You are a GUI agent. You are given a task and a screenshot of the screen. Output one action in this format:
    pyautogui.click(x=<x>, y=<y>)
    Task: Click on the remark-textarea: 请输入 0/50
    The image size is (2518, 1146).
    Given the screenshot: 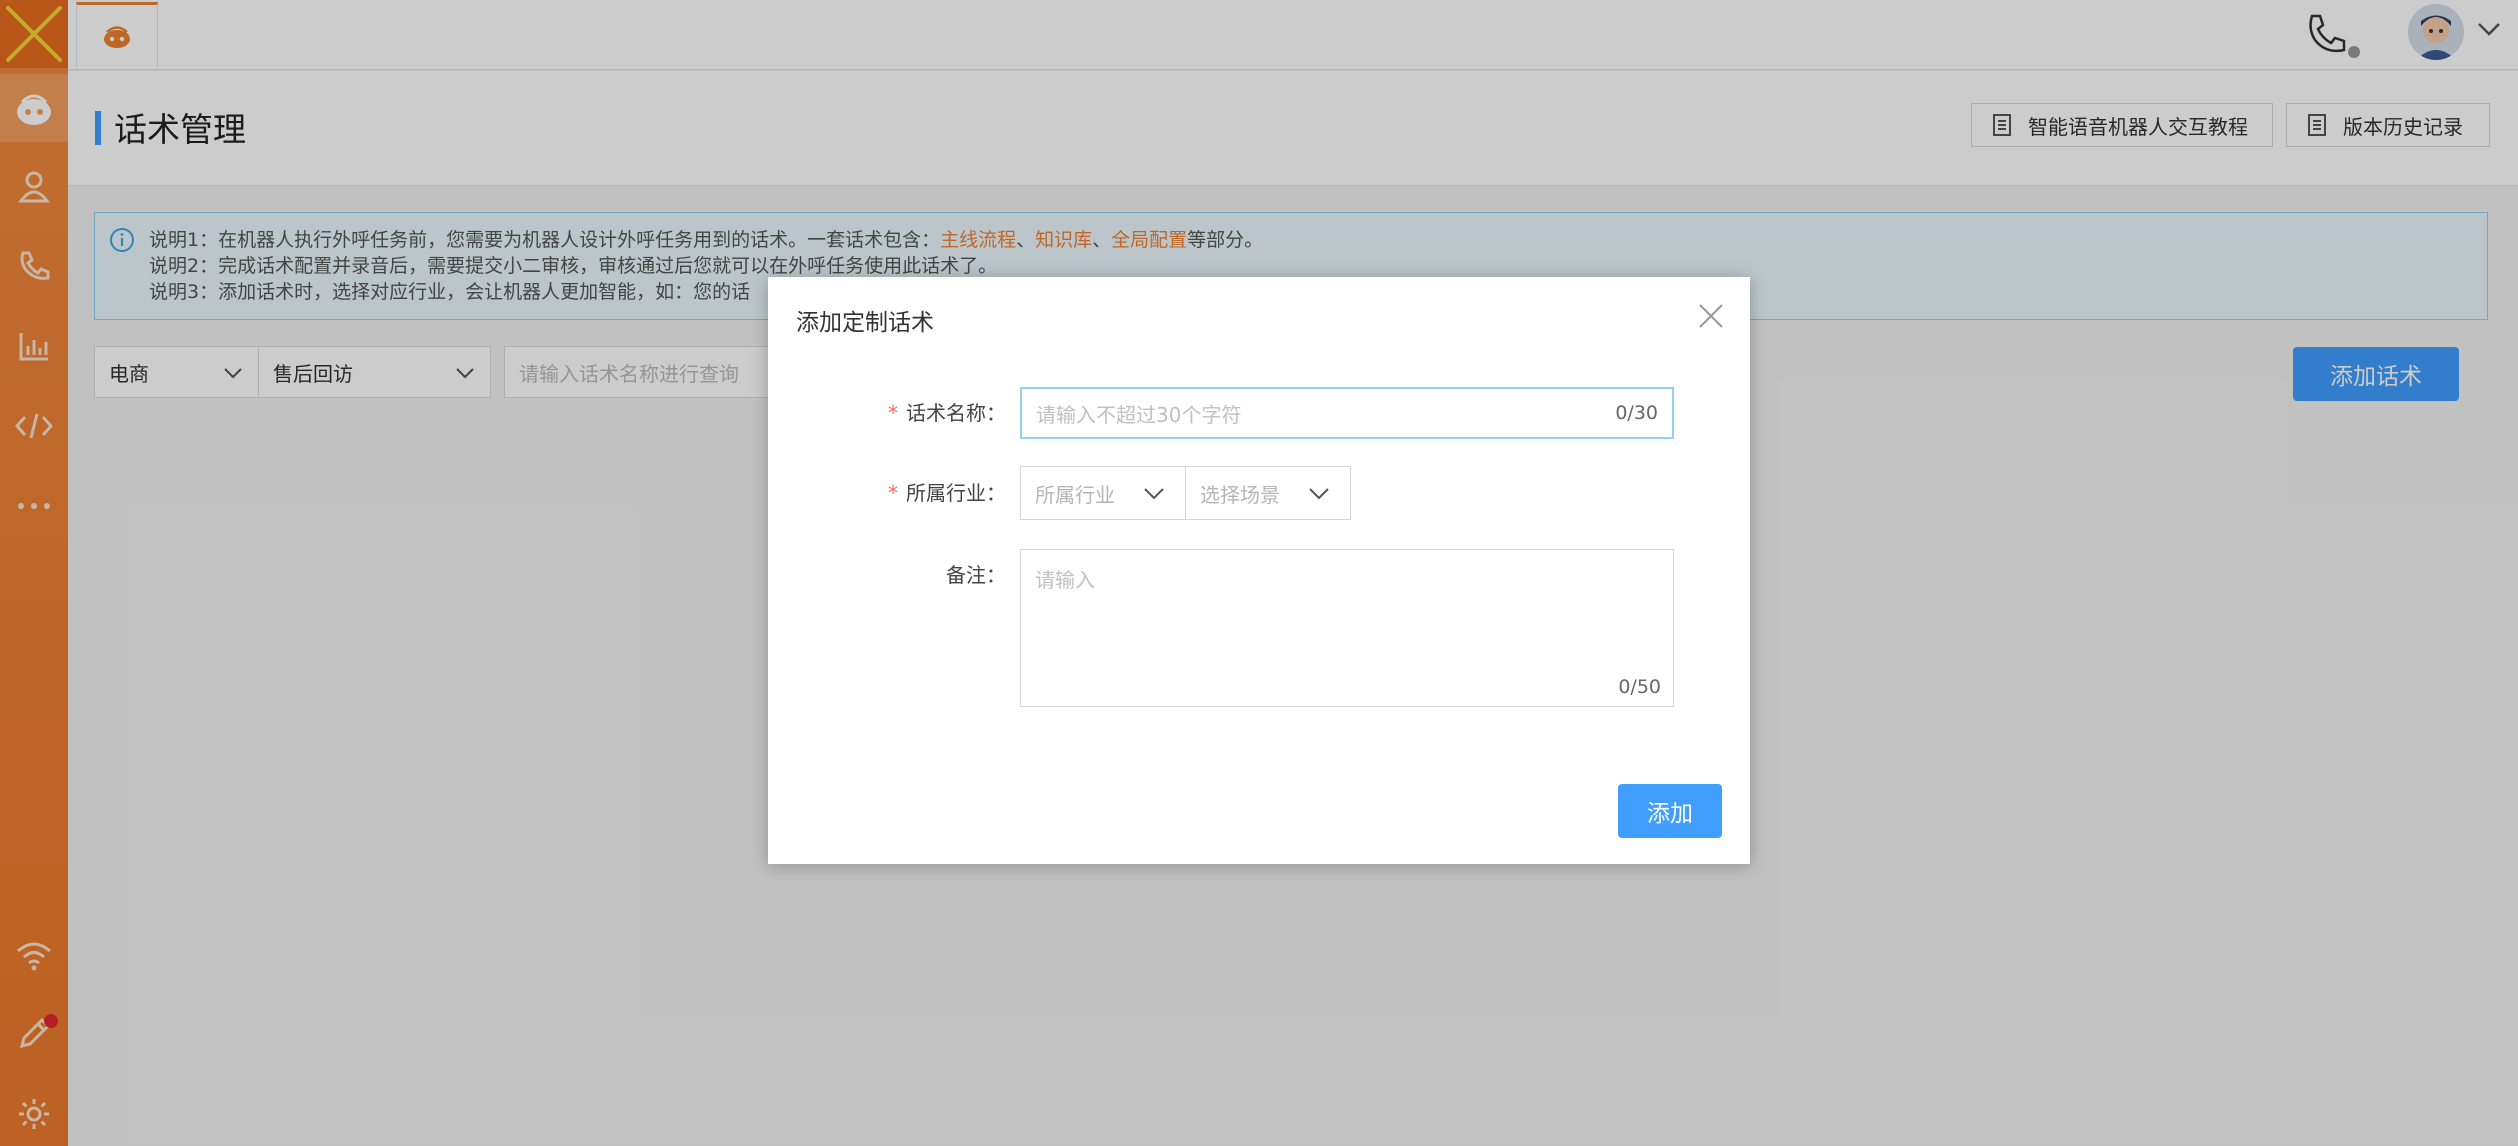 What is the action you would take?
    pyautogui.click(x=1347, y=628)
    